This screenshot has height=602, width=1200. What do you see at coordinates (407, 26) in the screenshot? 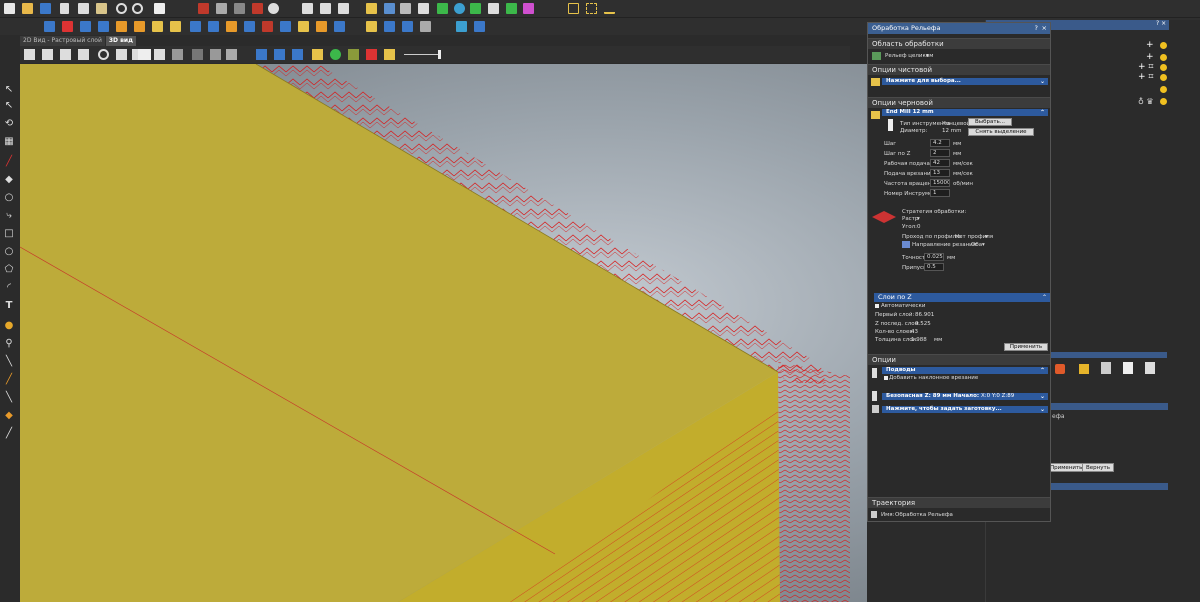
I see `relief-b7-icon` at bounding box center [407, 26].